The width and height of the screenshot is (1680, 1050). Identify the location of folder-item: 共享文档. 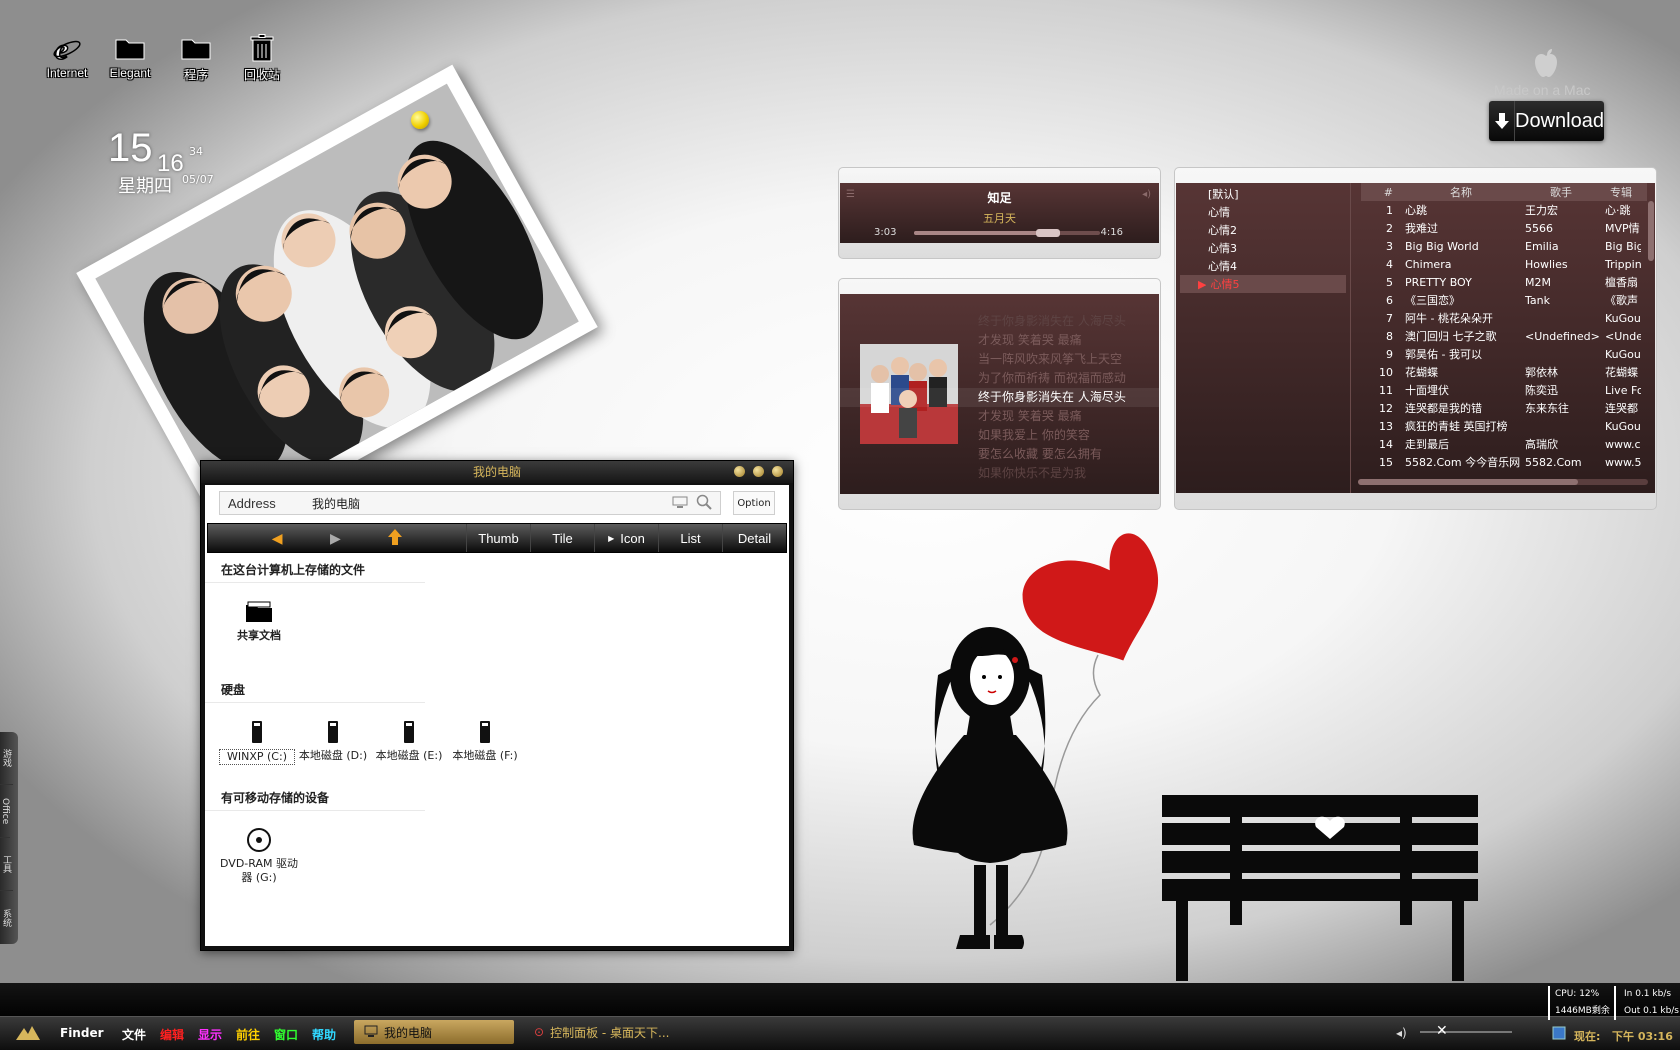
(259, 619).